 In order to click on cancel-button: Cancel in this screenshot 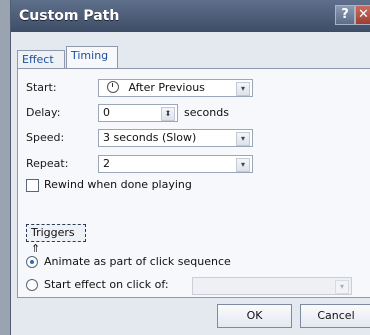, I will do `click(335, 316)`.